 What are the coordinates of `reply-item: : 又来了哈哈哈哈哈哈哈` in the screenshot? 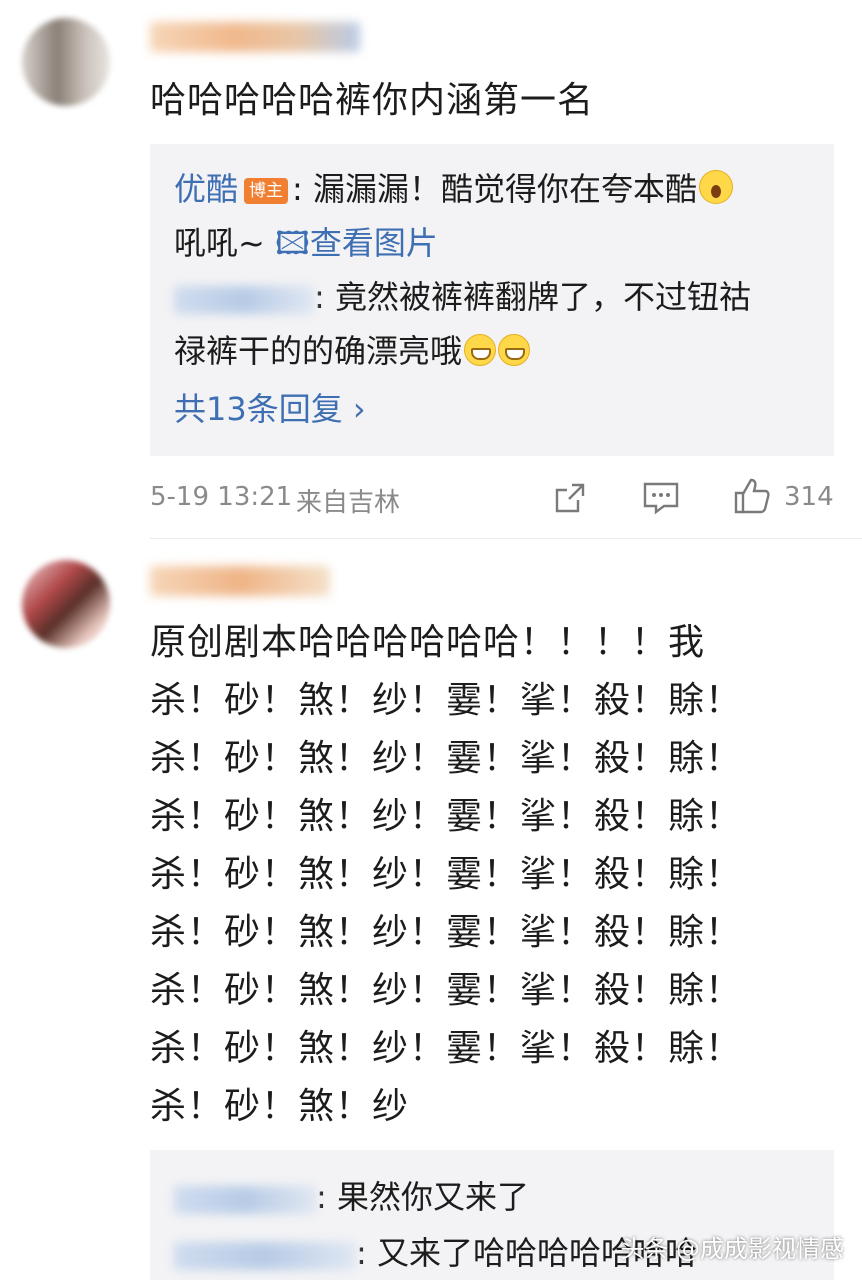 It's located at (435, 1253).